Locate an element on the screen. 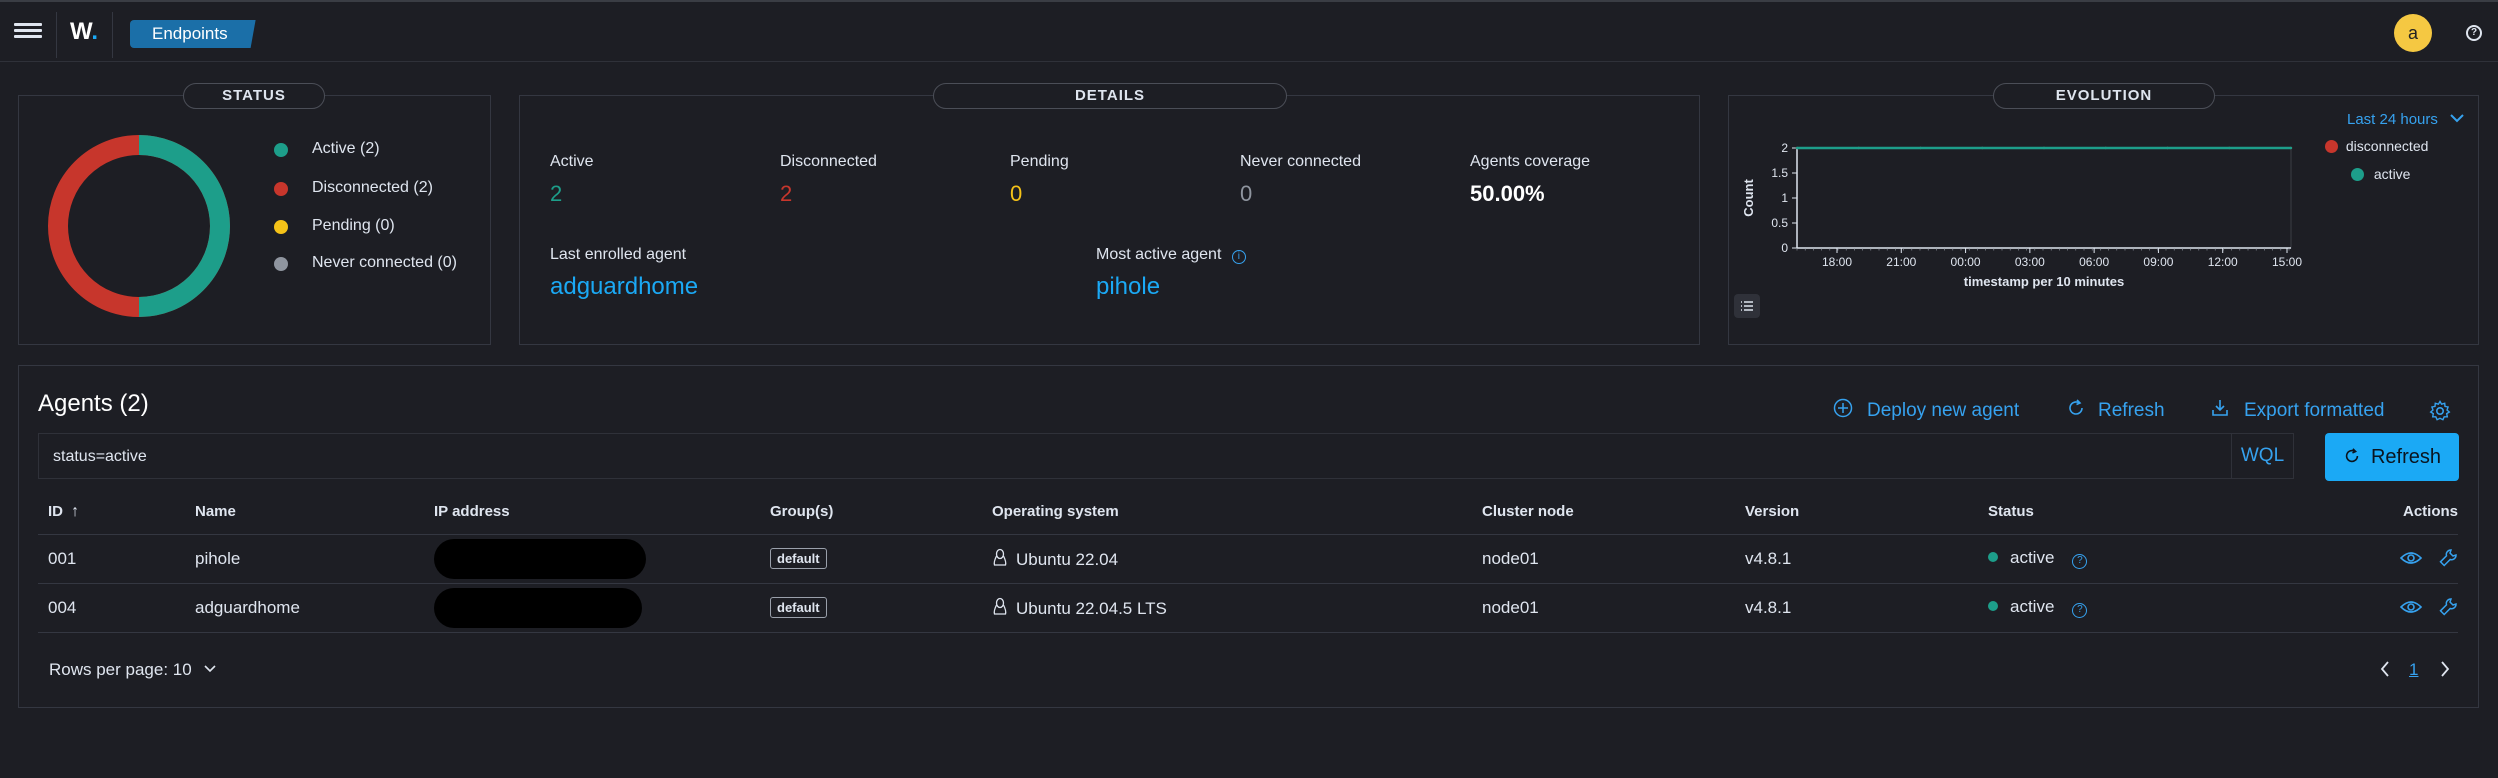 This screenshot has height=778, width=2498. x-tick-label: 03:00 is located at coordinates (2030, 262).